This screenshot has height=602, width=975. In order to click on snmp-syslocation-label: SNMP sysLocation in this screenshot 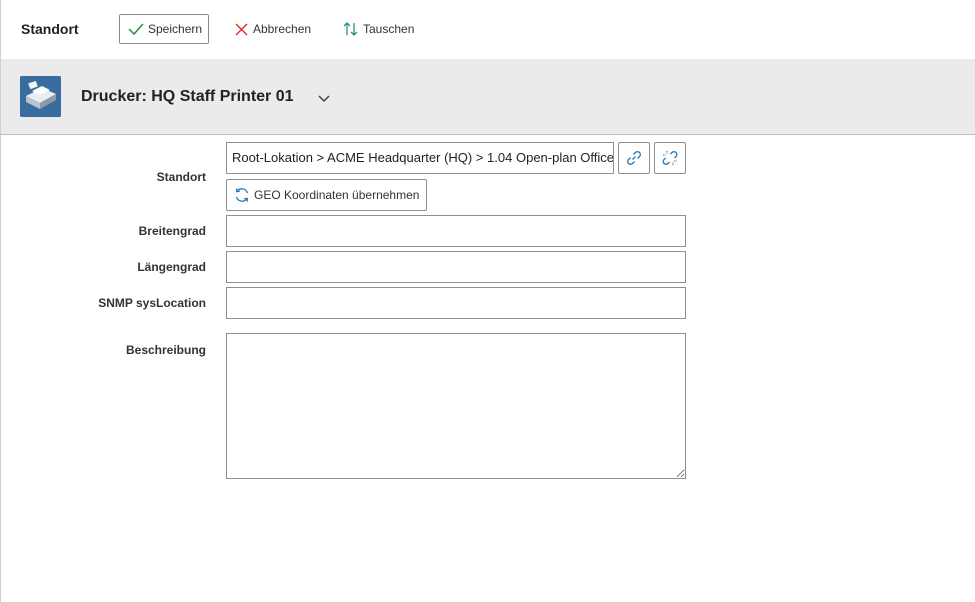, I will do `click(152, 303)`.